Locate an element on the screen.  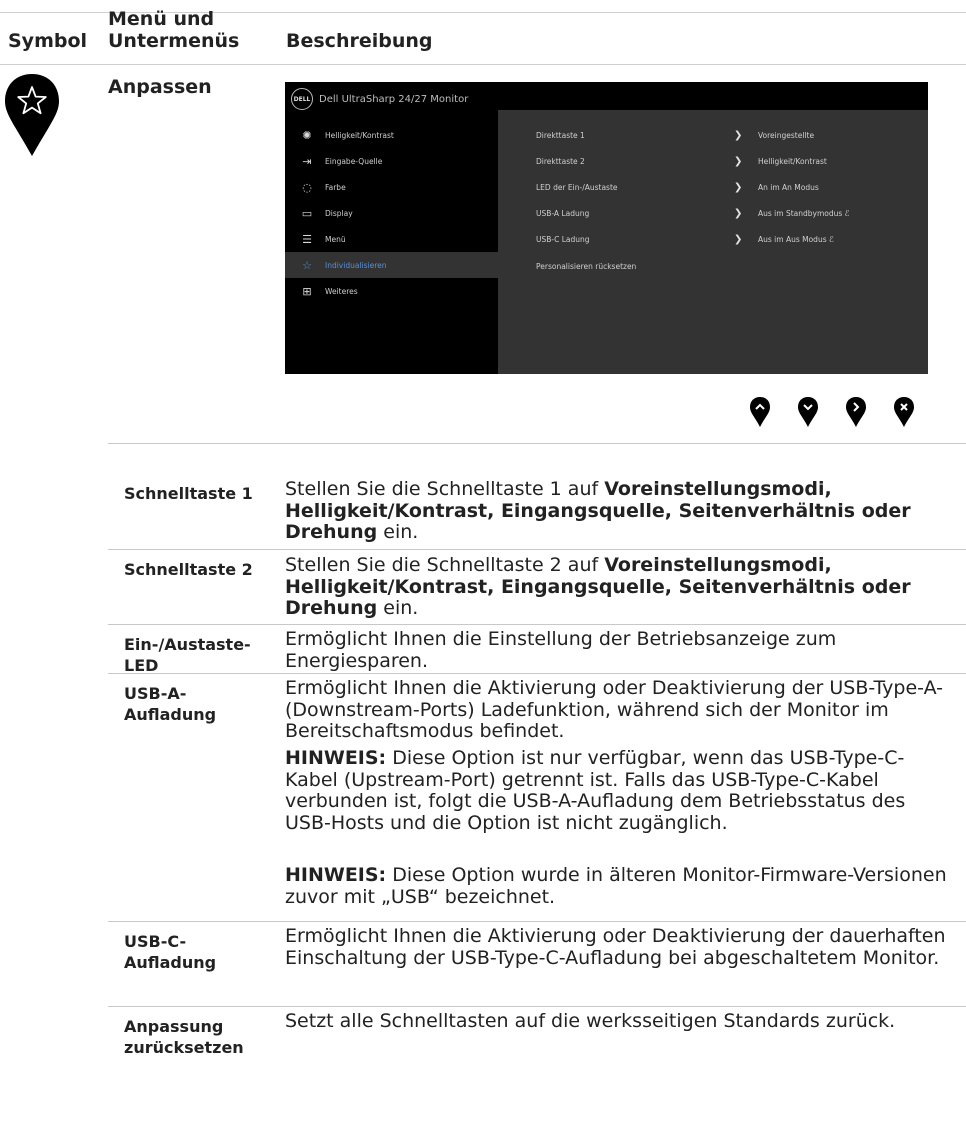
row-term-line: USB-A- is located at coordinates (155, 693).